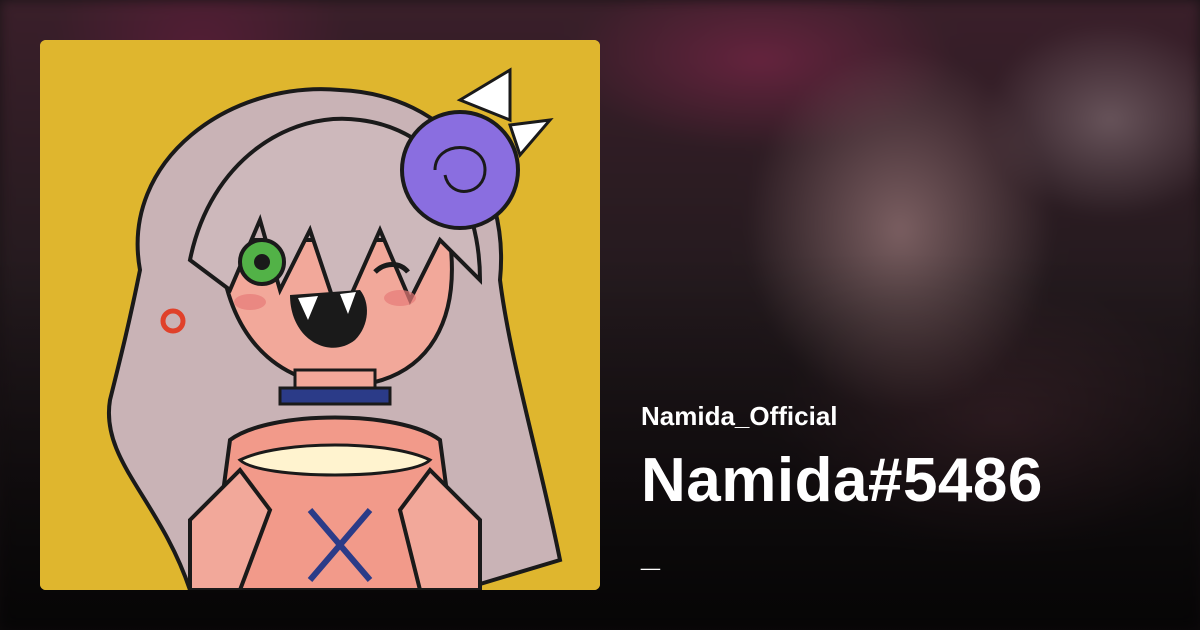  What do you see at coordinates (842, 480) in the screenshot?
I see `display-name: Namida#5486` at bounding box center [842, 480].